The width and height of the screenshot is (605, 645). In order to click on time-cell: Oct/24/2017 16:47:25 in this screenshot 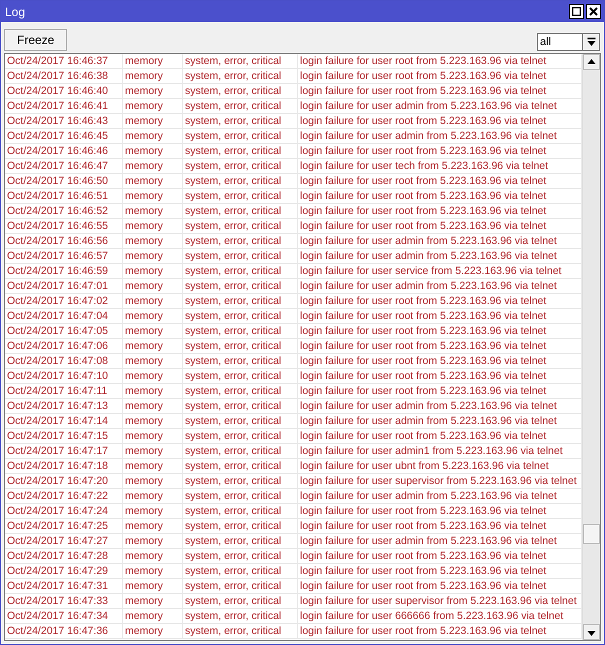, I will do `click(64, 526)`.